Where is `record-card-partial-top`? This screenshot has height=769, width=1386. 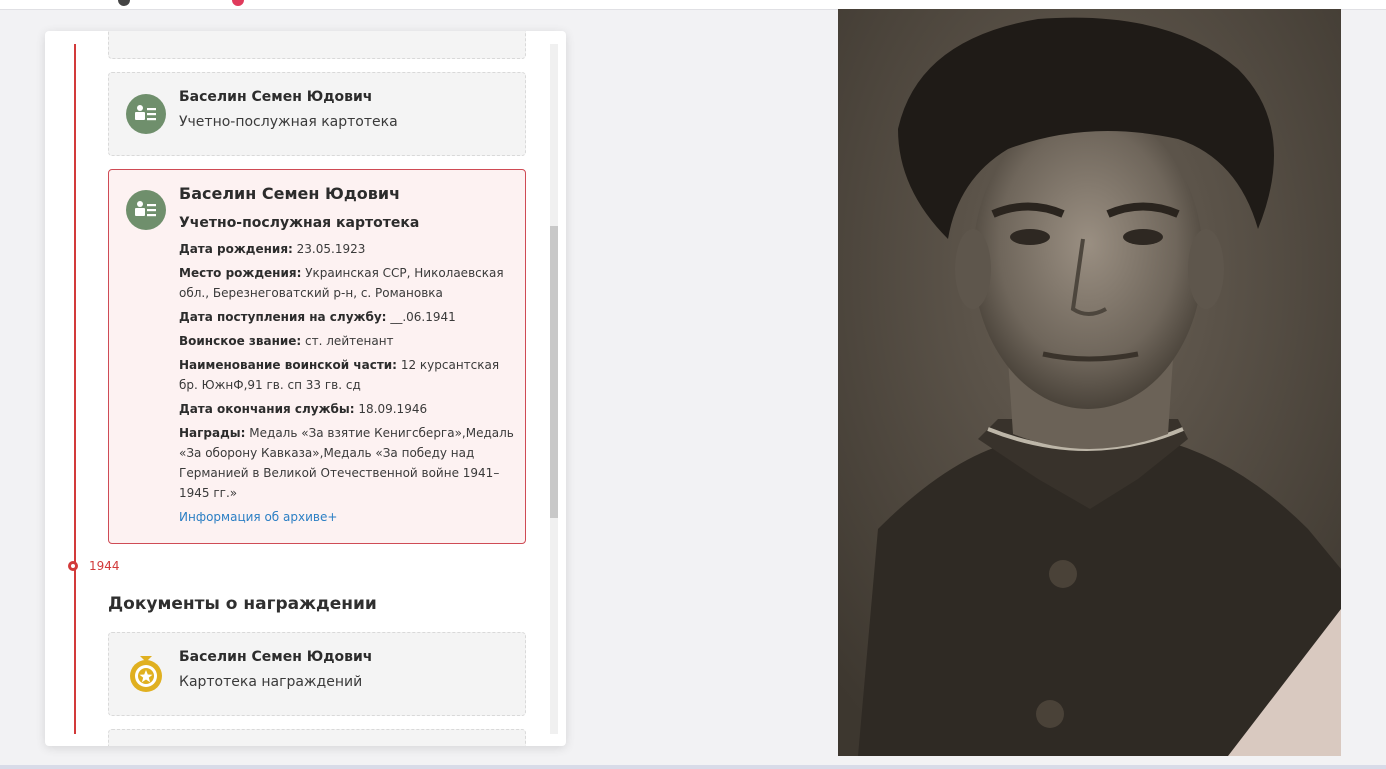
record-card-partial-top is located at coordinates (317, 45).